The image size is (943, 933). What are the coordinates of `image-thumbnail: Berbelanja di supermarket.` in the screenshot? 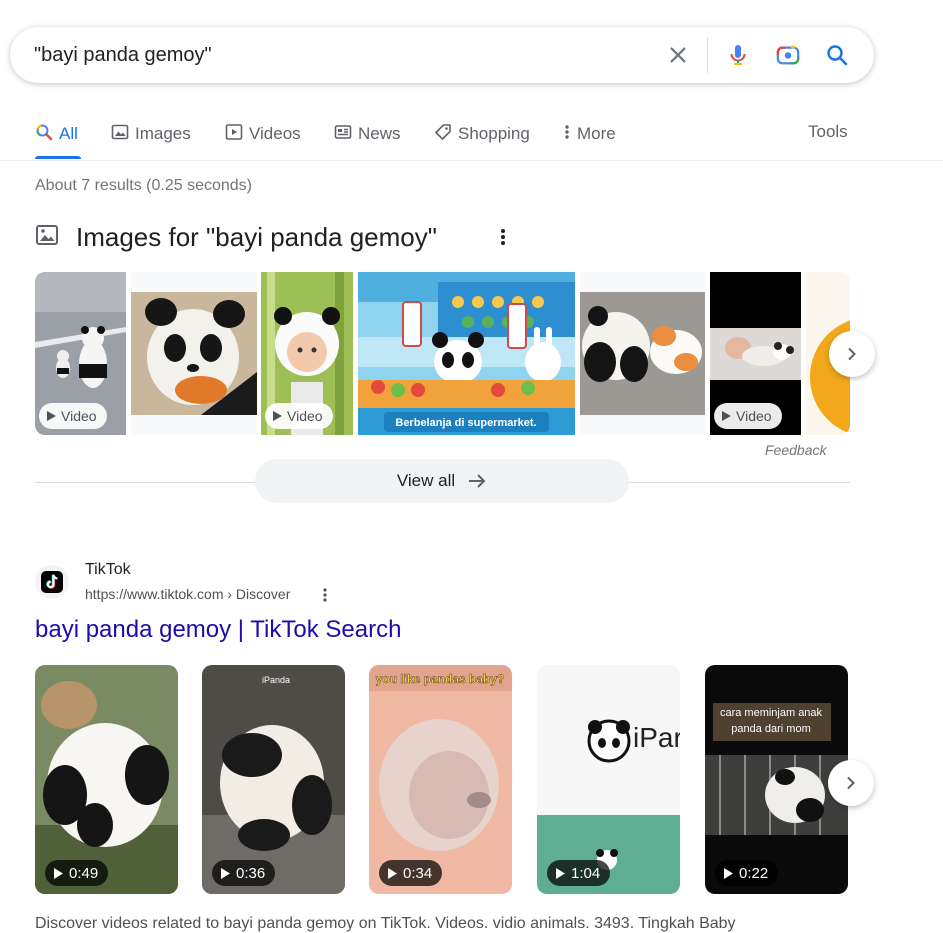 It's located at (466, 353).